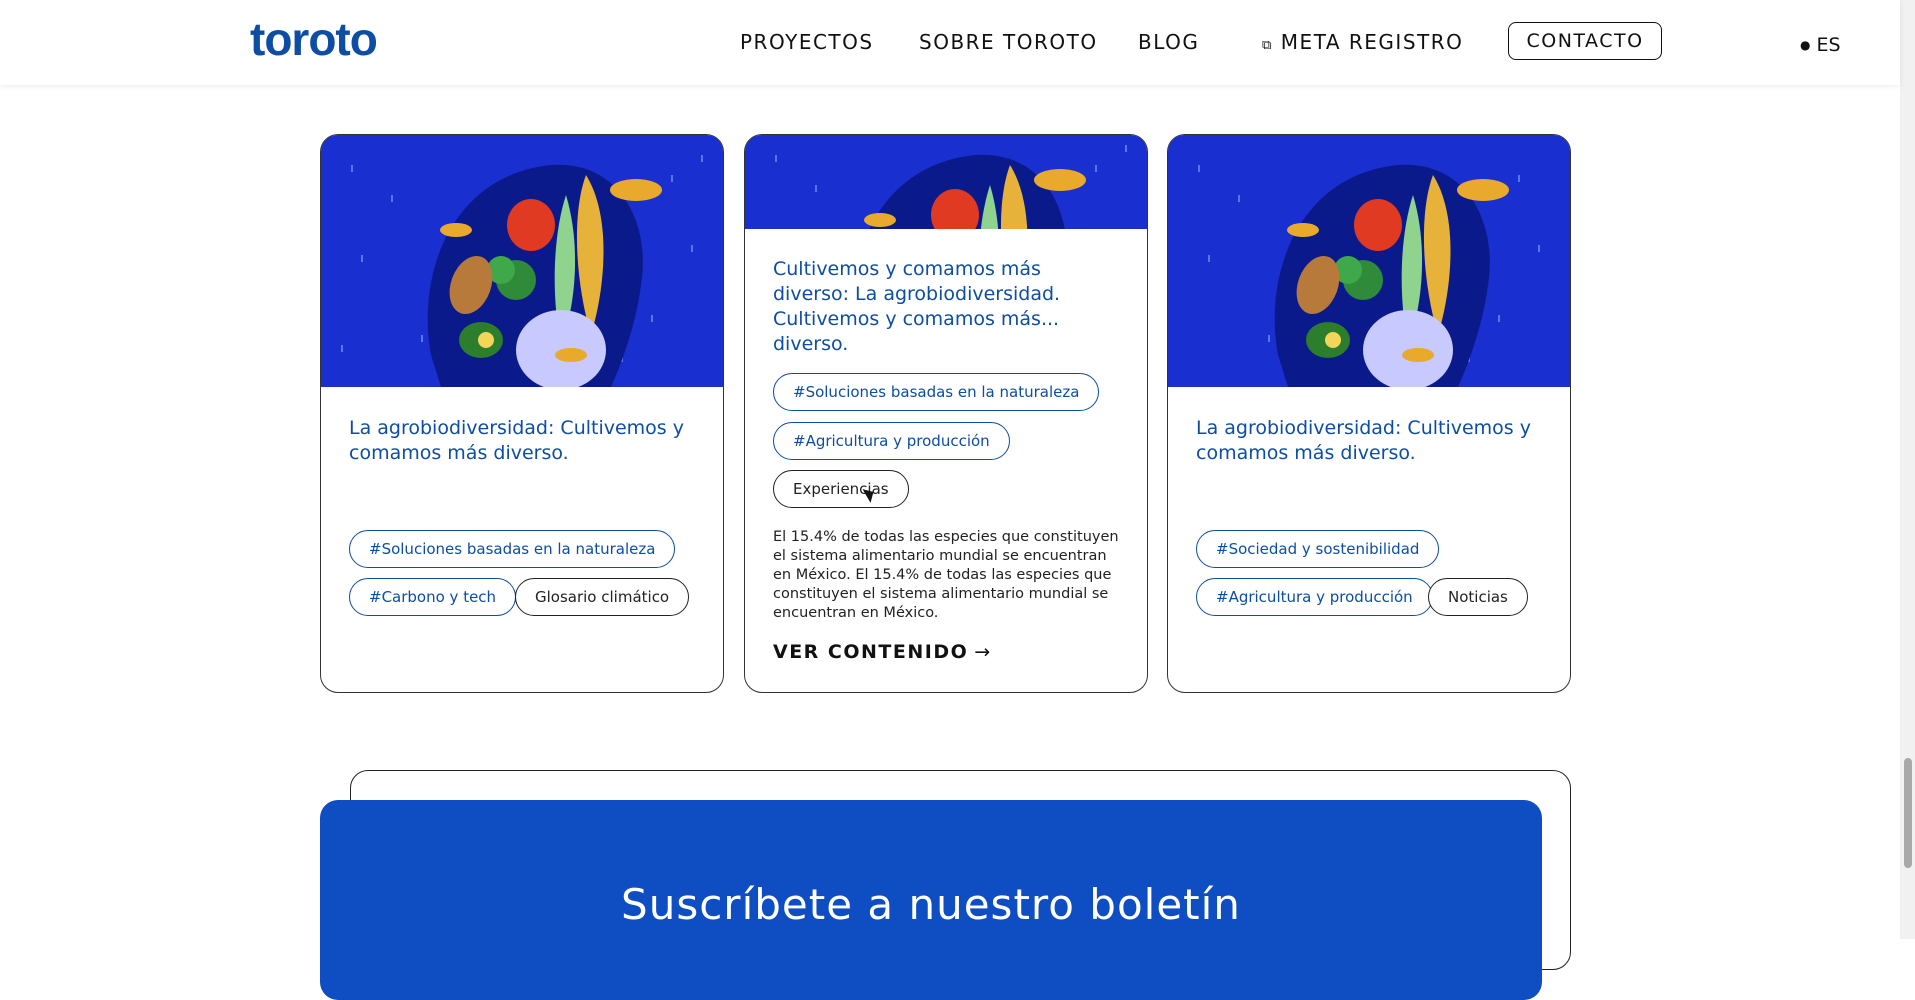  I want to click on category-chip: Noticias, so click(1478, 597).